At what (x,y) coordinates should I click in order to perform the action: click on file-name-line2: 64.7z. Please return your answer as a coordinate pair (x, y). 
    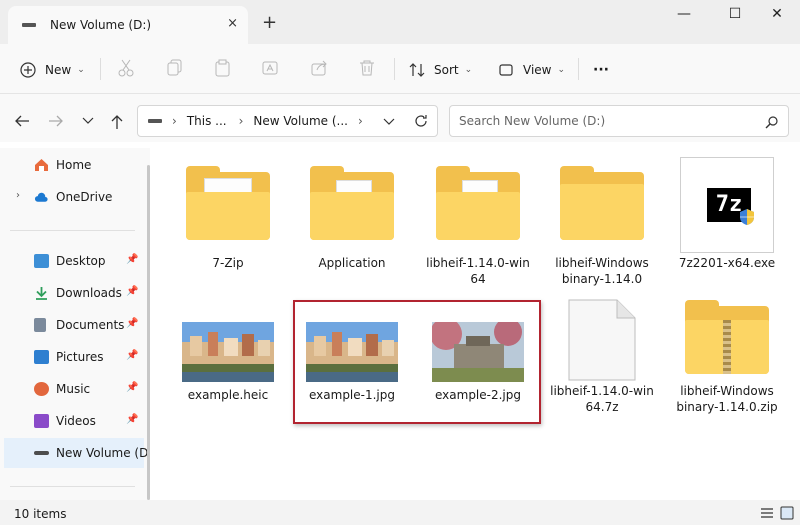
    Looking at the image, I should click on (602, 407).